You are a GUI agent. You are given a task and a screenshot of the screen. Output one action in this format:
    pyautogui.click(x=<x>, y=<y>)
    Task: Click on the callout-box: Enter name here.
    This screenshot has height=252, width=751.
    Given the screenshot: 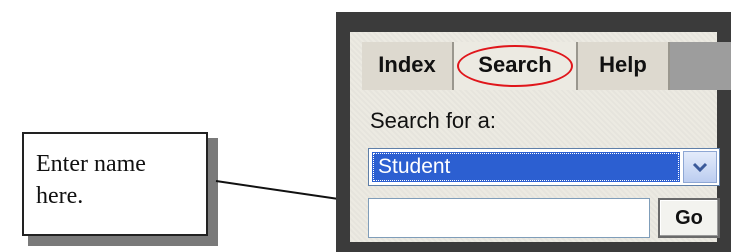 What is the action you would take?
    pyautogui.click(x=115, y=184)
    